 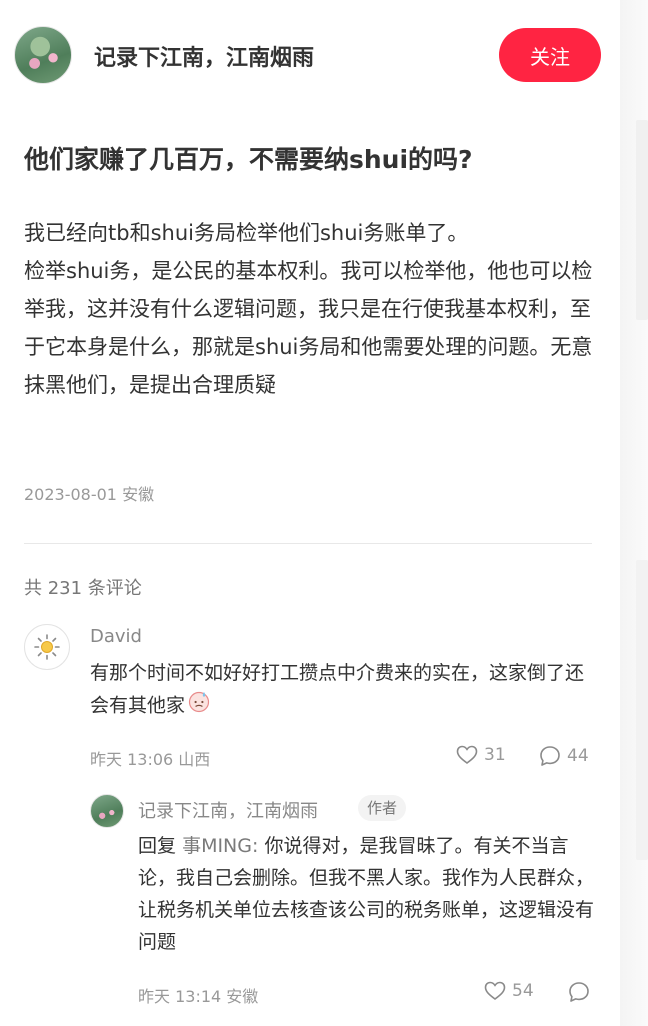 What do you see at coordinates (70, 494) in the screenshot?
I see `post-date: 2023-08-01` at bounding box center [70, 494].